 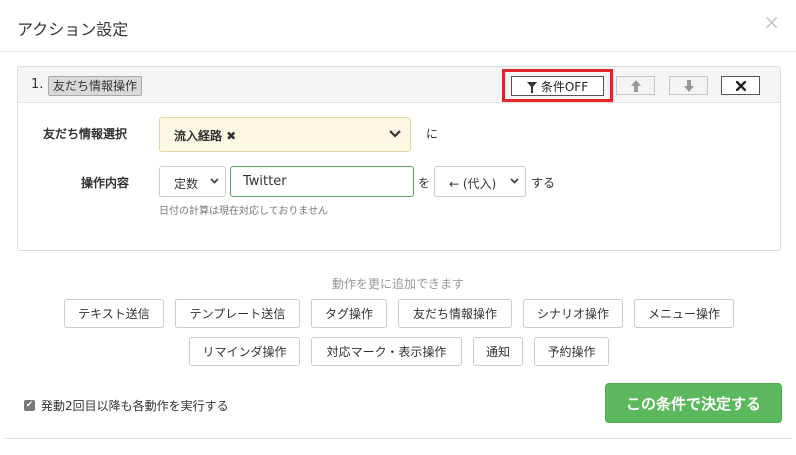 I want to click on move-down-button, so click(x=688, y=85).